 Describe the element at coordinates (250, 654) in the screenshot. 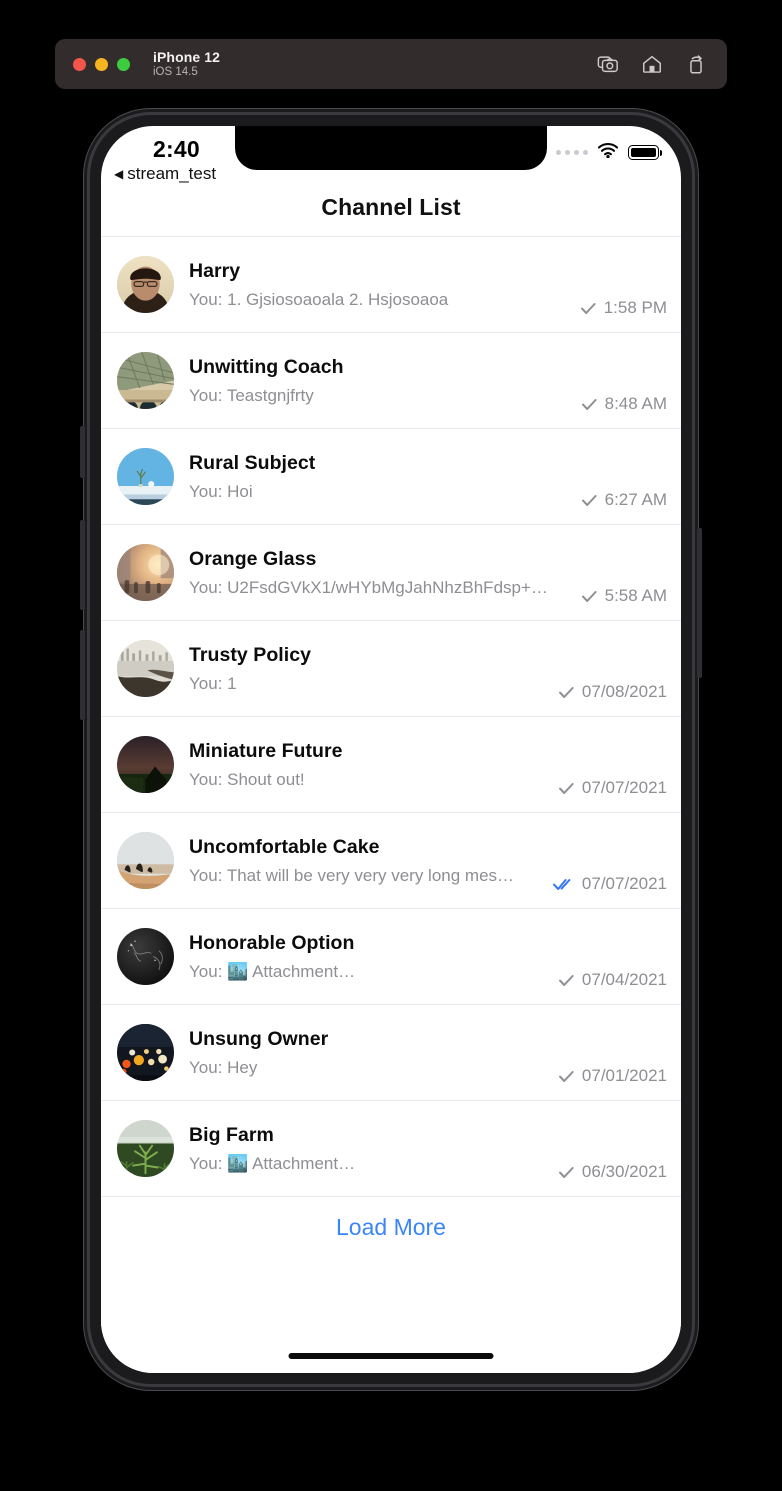

I see `channel-name: Trusty Policy` at that location.